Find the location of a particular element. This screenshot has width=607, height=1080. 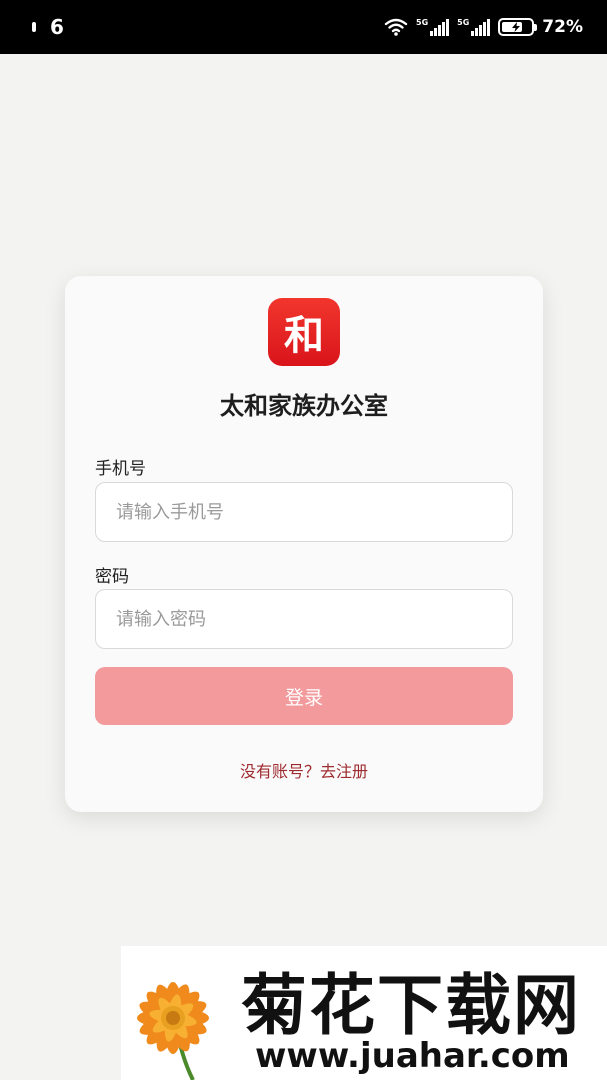

battery-percent: 72% is located at coordinates (562, 27).